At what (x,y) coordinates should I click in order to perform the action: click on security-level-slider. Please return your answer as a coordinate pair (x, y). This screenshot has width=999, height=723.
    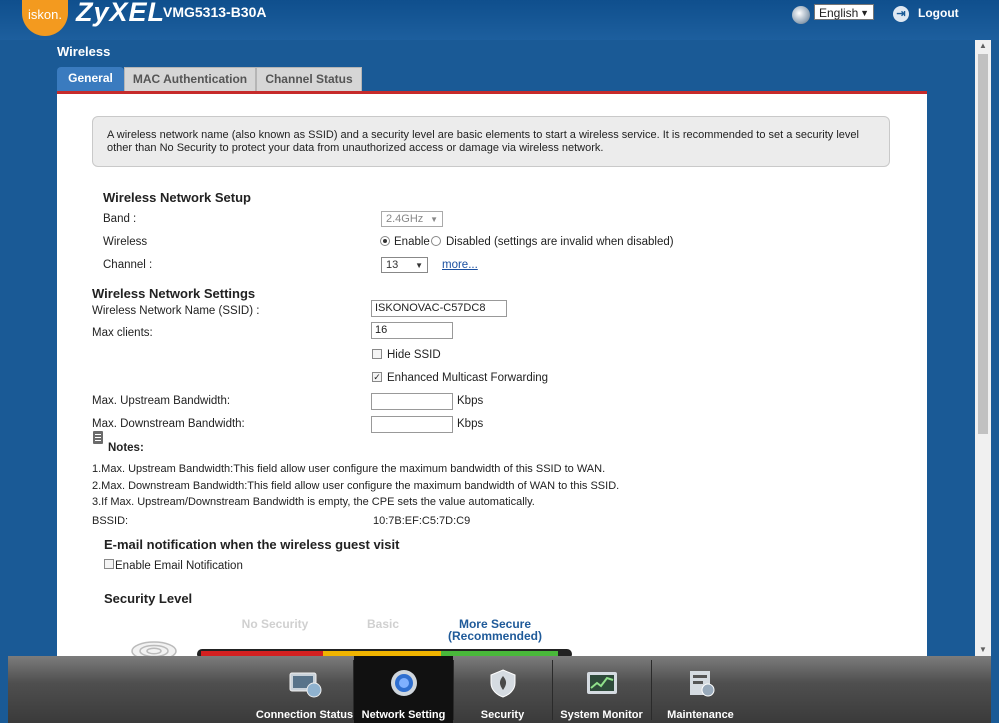
    Looking at the image, I should click on (384, 652).